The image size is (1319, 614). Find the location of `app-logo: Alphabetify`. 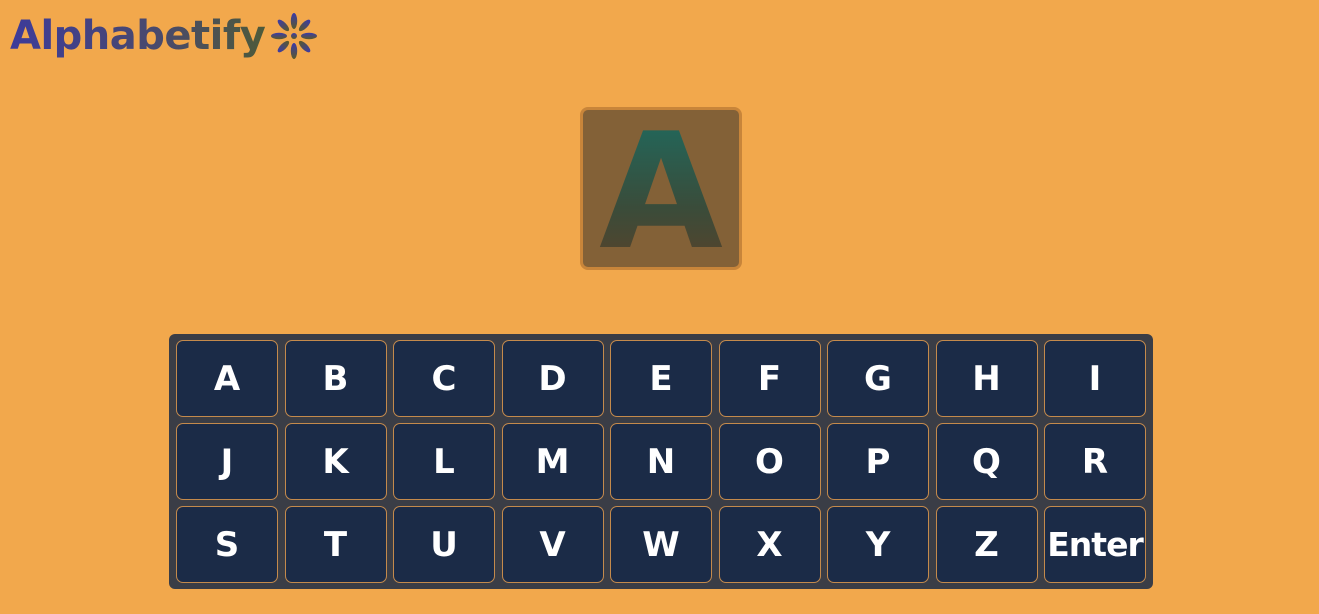

app-logo: Alphabetify is located at coordinates (165, 36).